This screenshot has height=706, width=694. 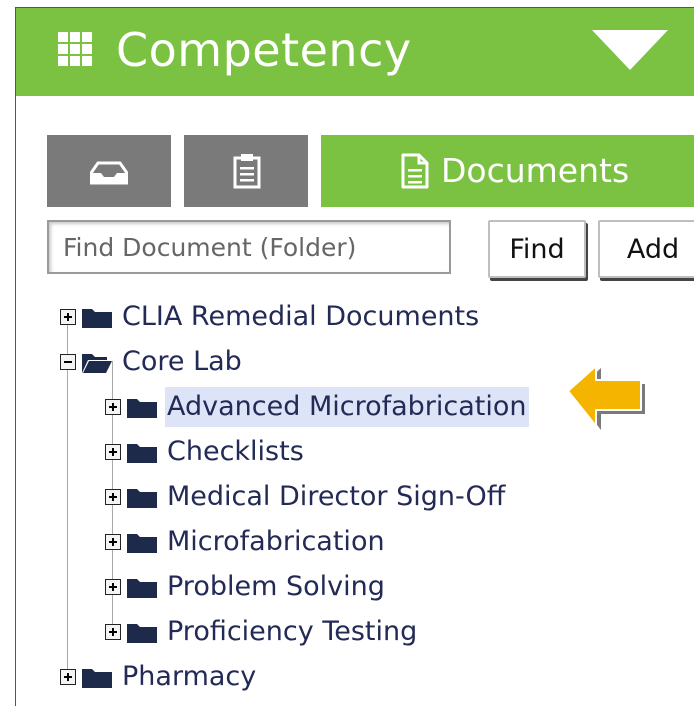 What do you see at coordinates (630, 50) in the screenshot?
I see `caret-down-icon` at bounding box center [630, 50].